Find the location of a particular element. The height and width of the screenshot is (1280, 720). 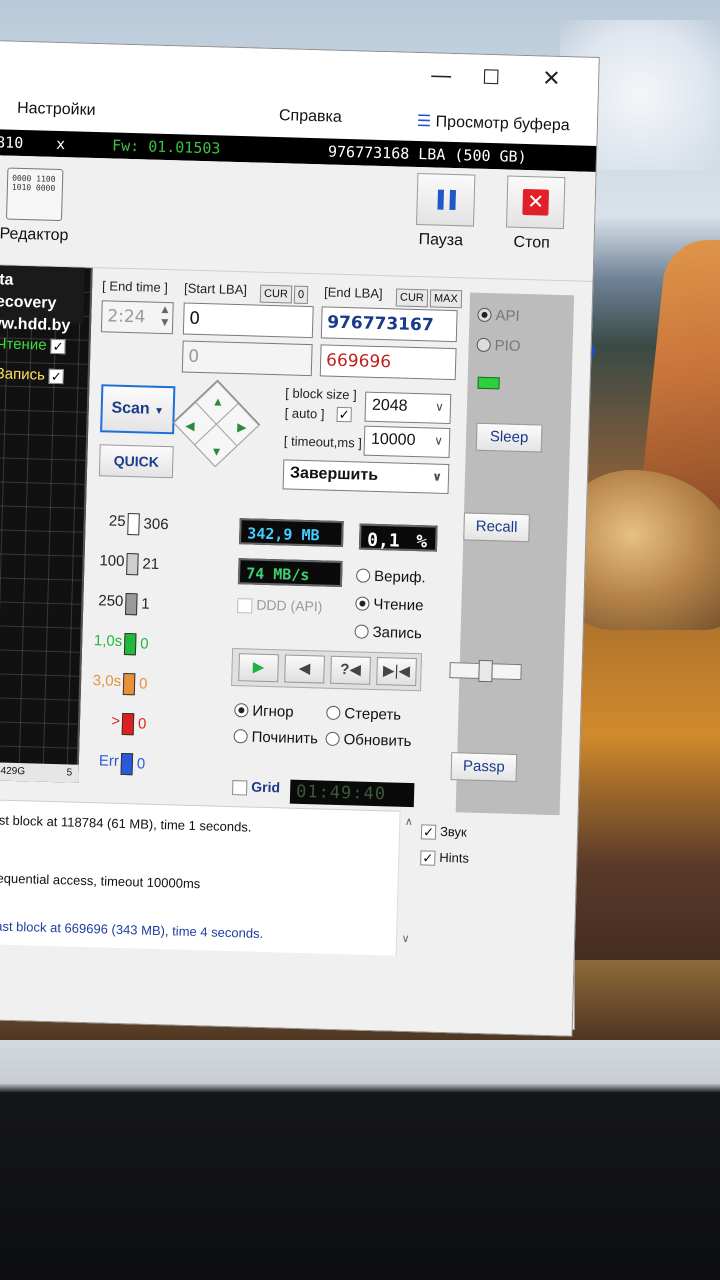

pause-button is located at coordinates (446, 199).